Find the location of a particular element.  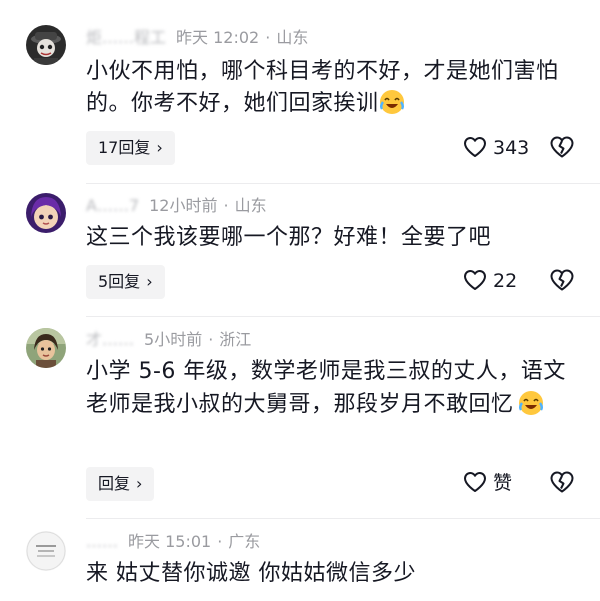

view-replies-button: 17回复 › is located at coordinates (130, 148).